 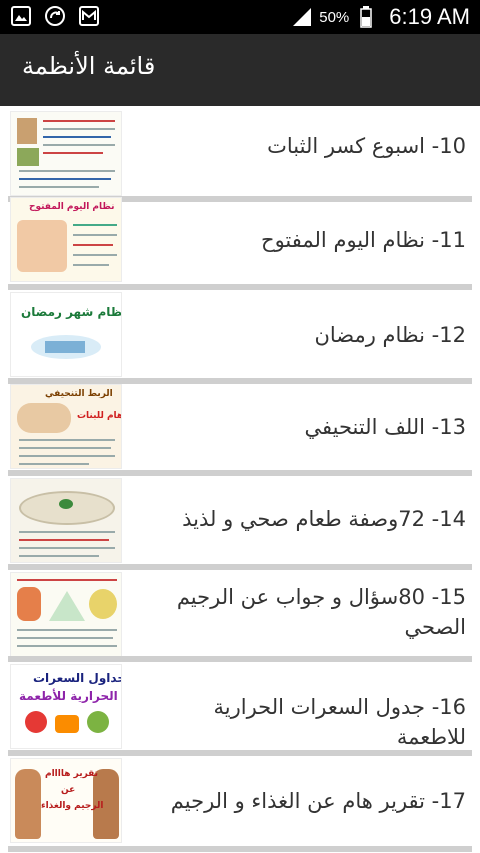 I want to click on item-label: 15- 80سؤال و جواب عن الرجيم الصحي, so click(x=321, y=612).